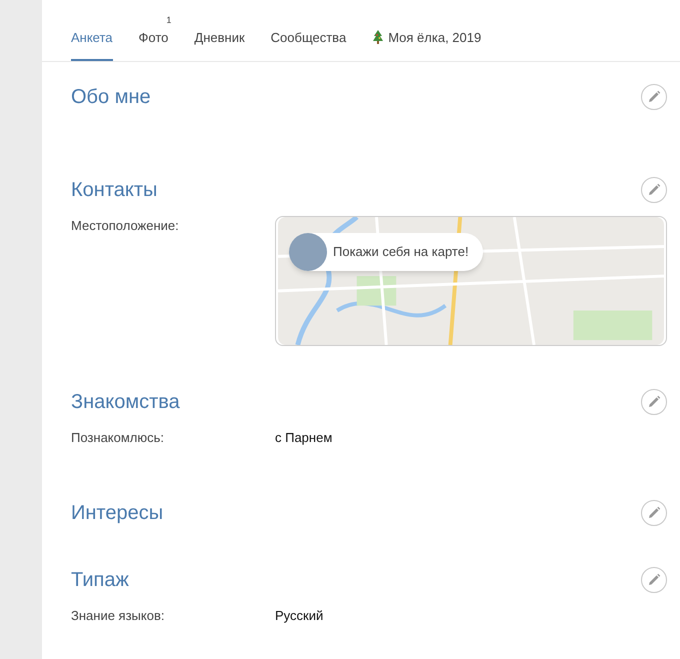 Image resolution: width=680 pixels, height=659 pixels. What do you see at coordinates (125, 402) in the screenshot?
I see `section-heading: Знакомства` at bounding box center [125, 402].